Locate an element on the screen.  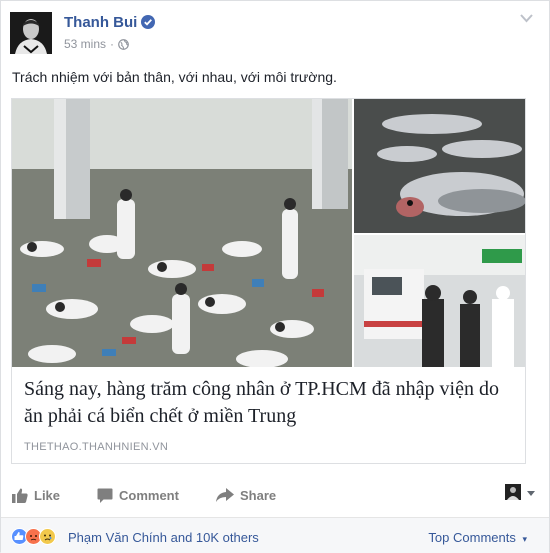
reaction-icons is located at coordinates (33, 537).